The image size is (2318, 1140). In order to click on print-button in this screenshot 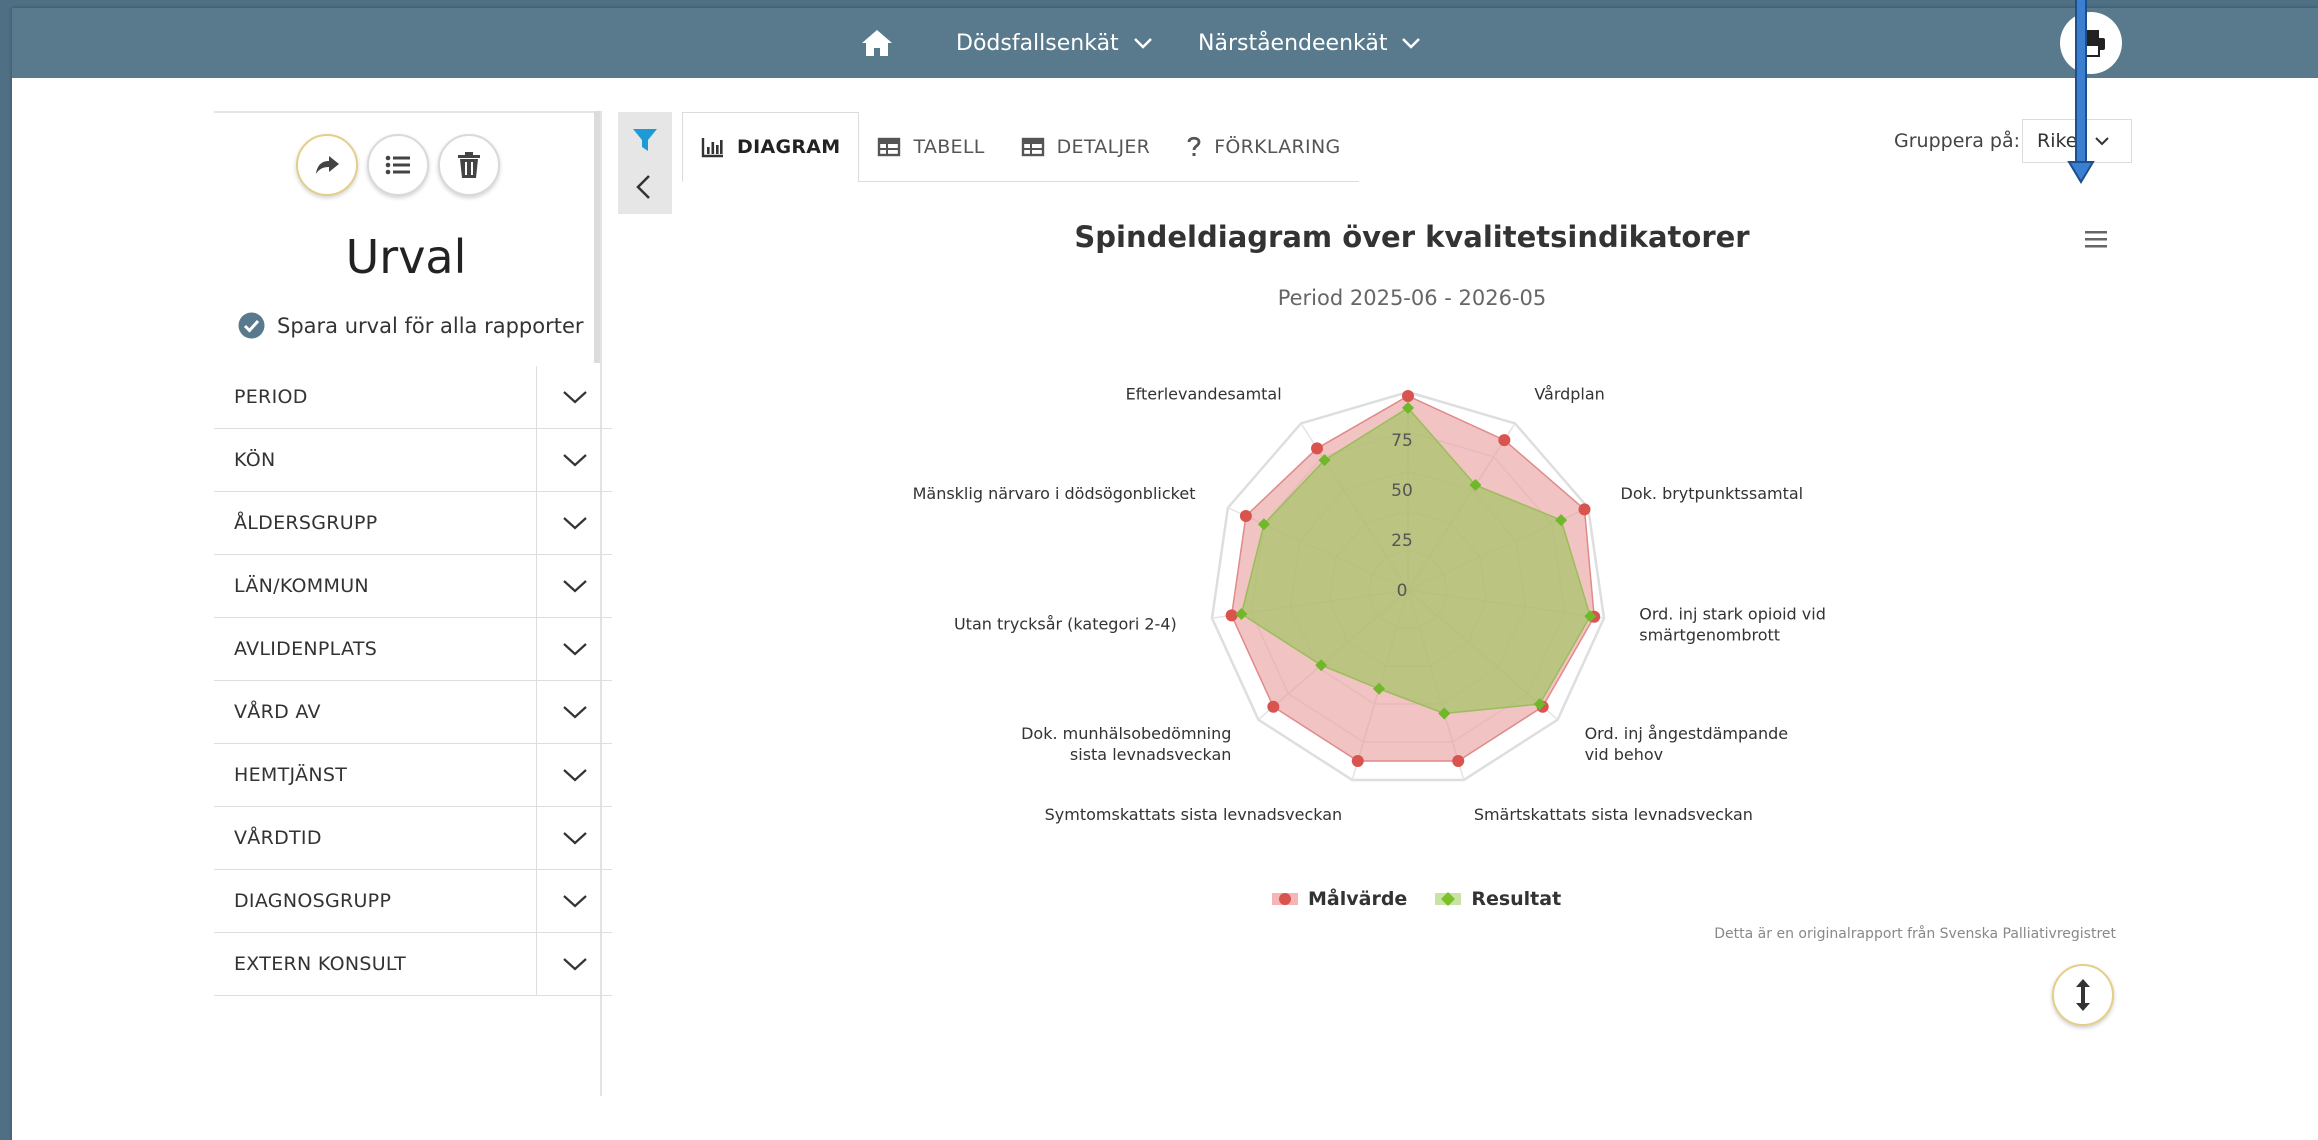, I will do `click(2091, 43)`.